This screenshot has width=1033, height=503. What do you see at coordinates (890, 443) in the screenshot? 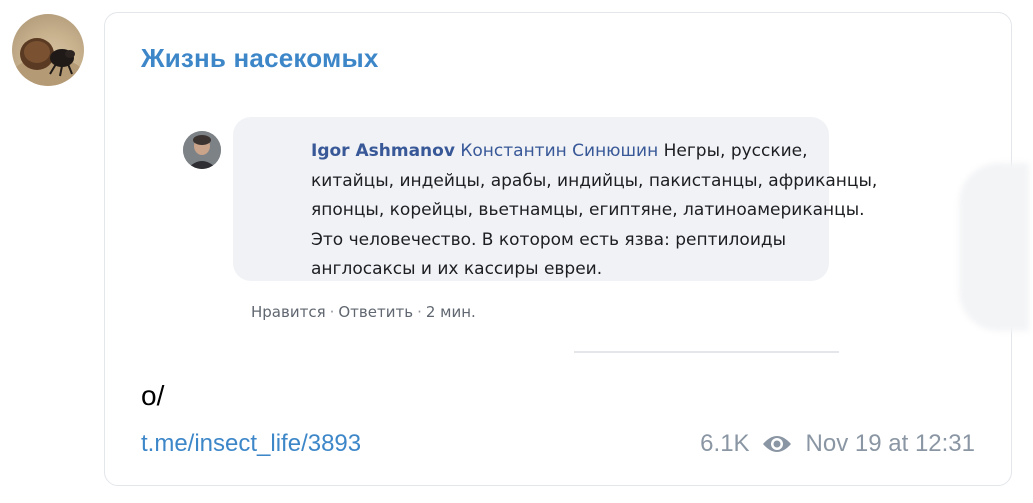
I see `post-date: Nov 19 at 12:31` at bounding box center [890, 443].